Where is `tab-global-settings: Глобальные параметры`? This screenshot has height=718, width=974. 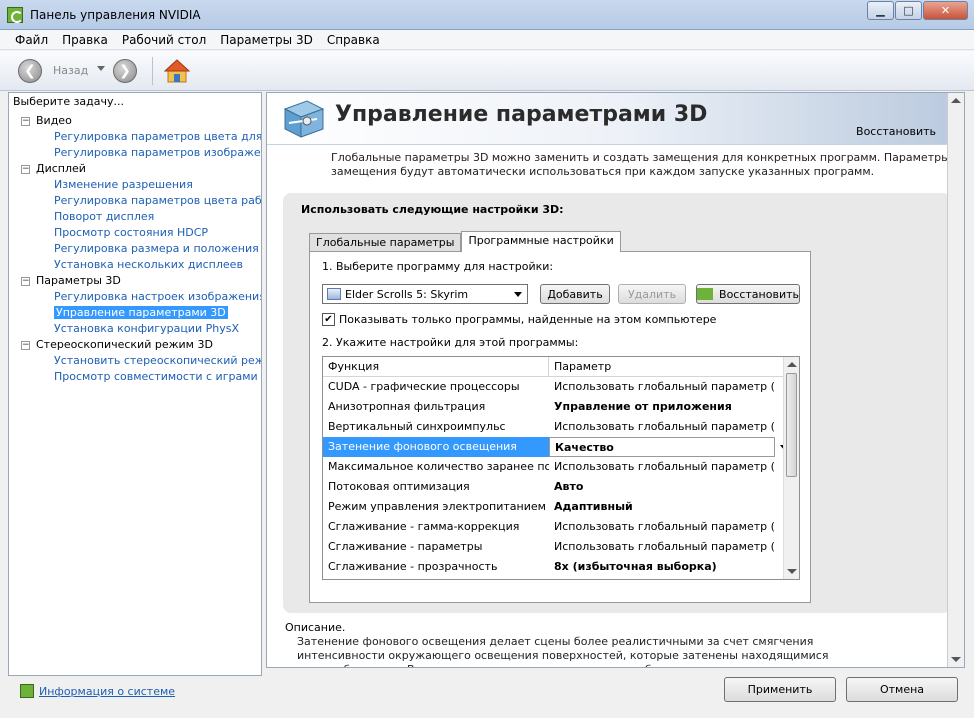 tab-global-settings: Глобальные параметры is located at coordinates (385, 242).